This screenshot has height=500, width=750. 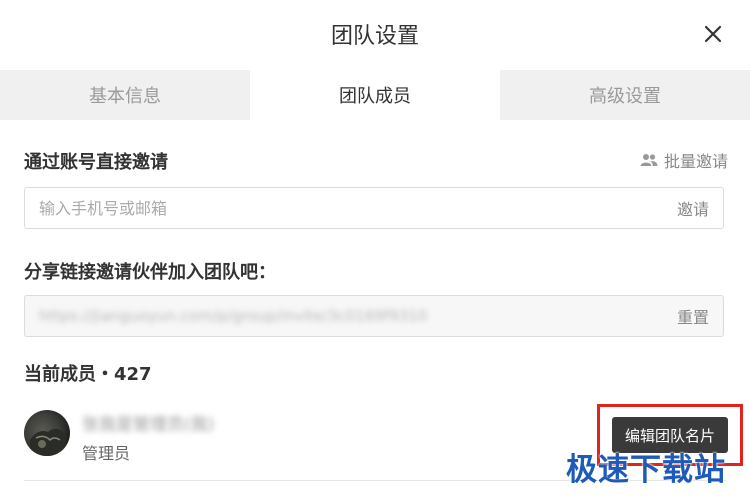 I want to click on tab-bar: 基本信息 团队成员 高级设置, so click(x=375, y=95).